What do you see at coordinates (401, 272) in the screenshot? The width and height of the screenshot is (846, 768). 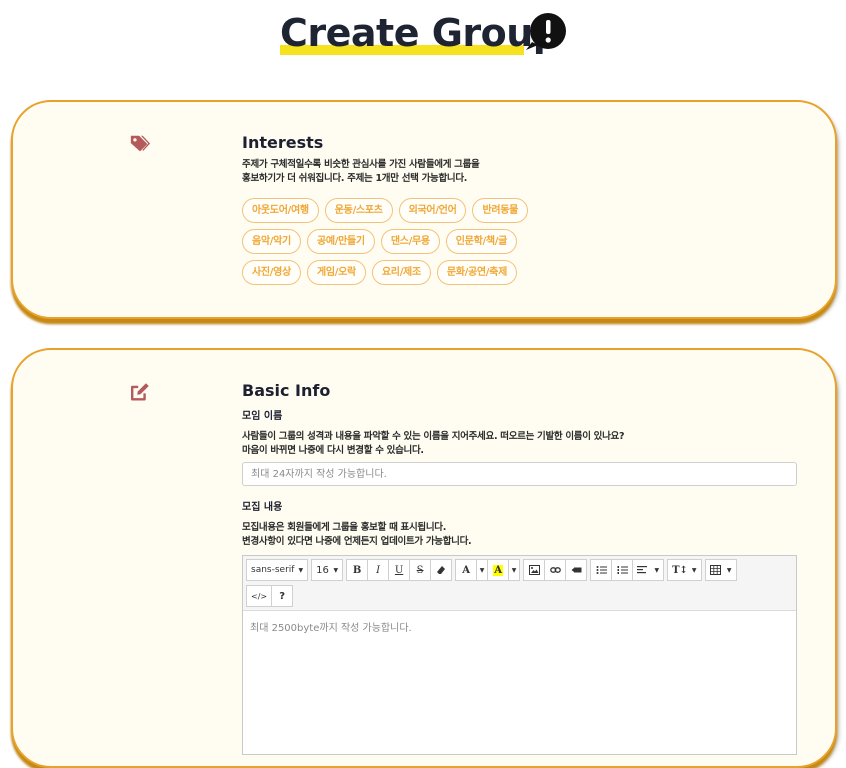 I see `interest-chip: 요리/제조` at bounding box center [401, 272].